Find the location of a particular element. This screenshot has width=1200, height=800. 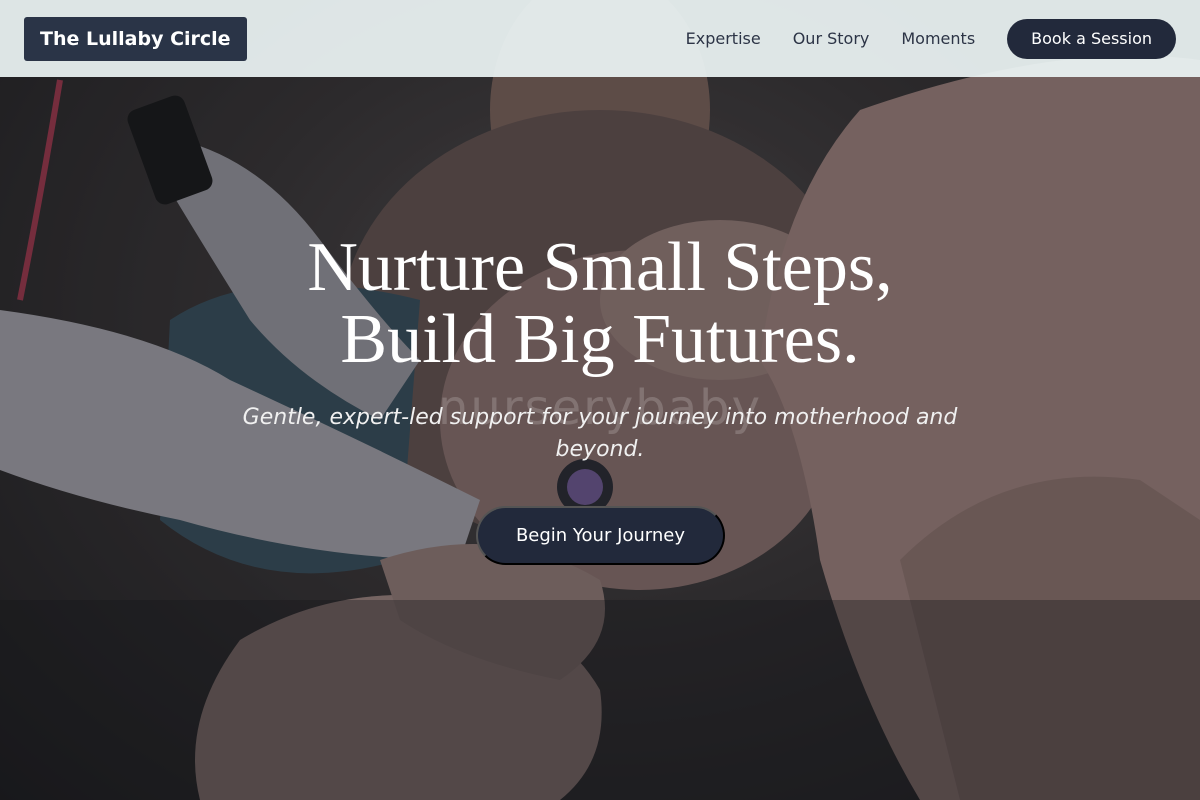

nav-link-moments: Moments is located at coordinates (938, 38).